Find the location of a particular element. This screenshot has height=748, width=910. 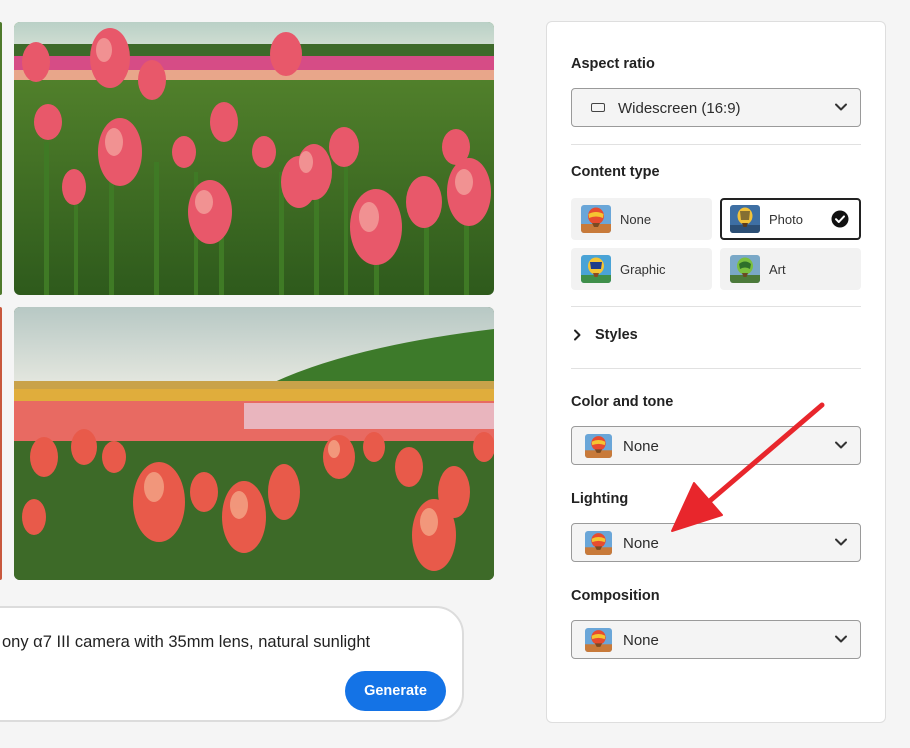

styles-expander: Styles is located at coordinates (604, 335).